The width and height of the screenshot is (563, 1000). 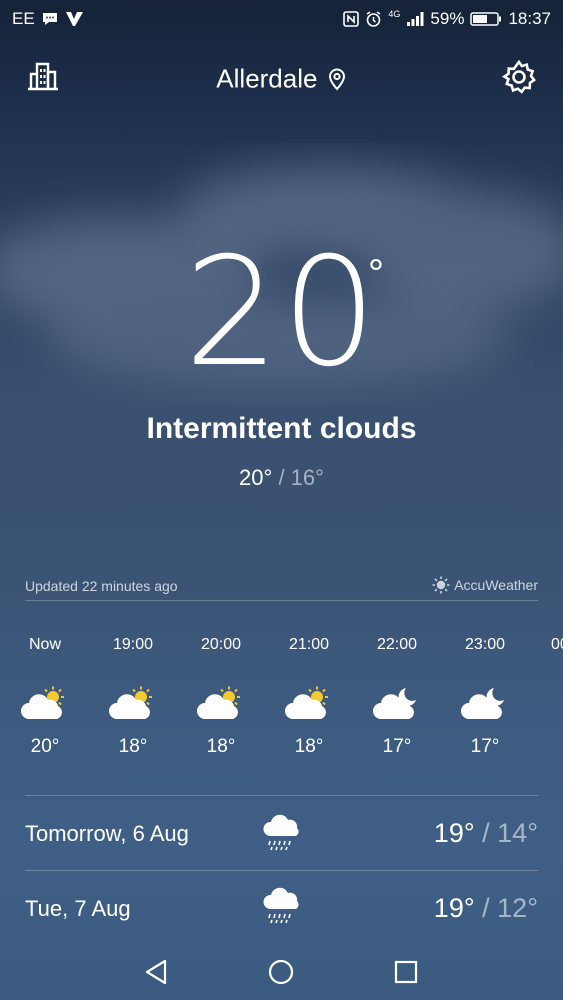 I want to click on back-icon, so click(x=156, y=972).